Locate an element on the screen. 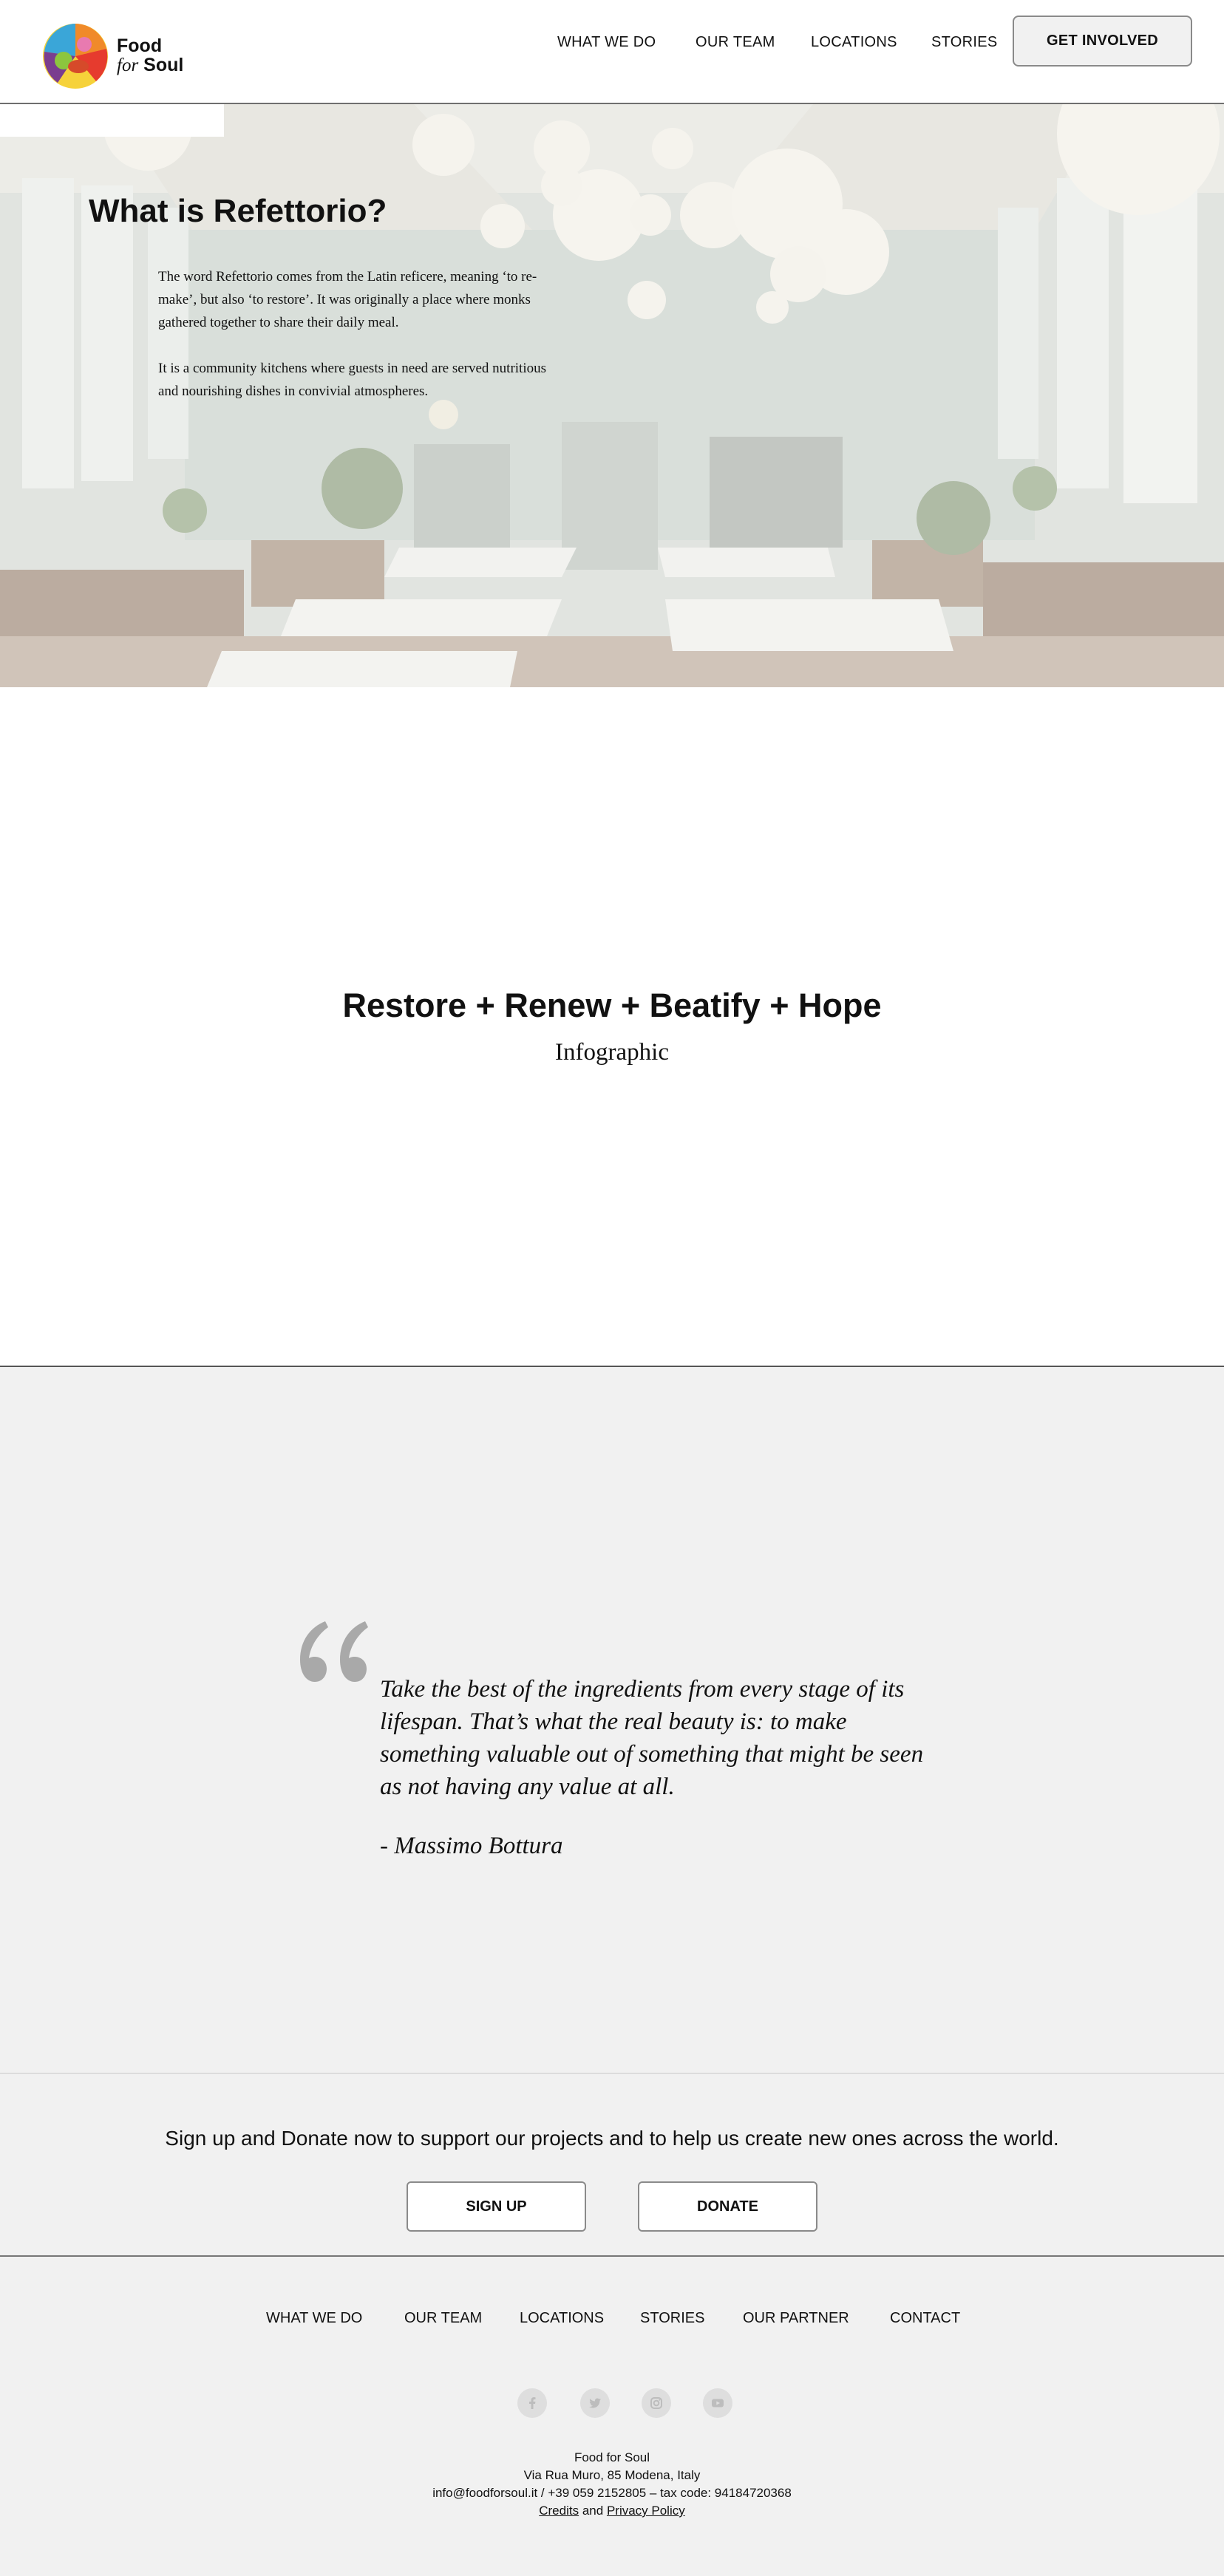  get-involved-button: GET INVOLVED is located at coordinates (1102, 41).